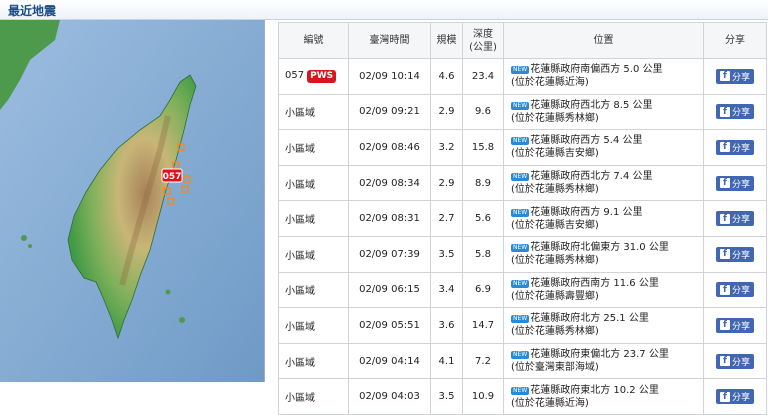 The height and width of the screenshot is (415, 768). What do you see at coordinates (594, 283) in the screenshot?
I see `location-line1: 花蓮縣政府西南方 11.6 公里` at bounding box center [594, 283].